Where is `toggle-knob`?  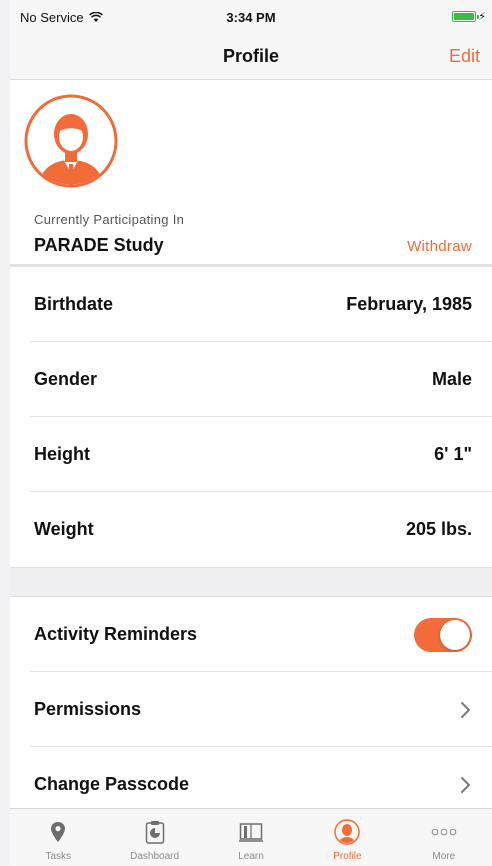 toggle-knob is located at coordinates (455, 634).